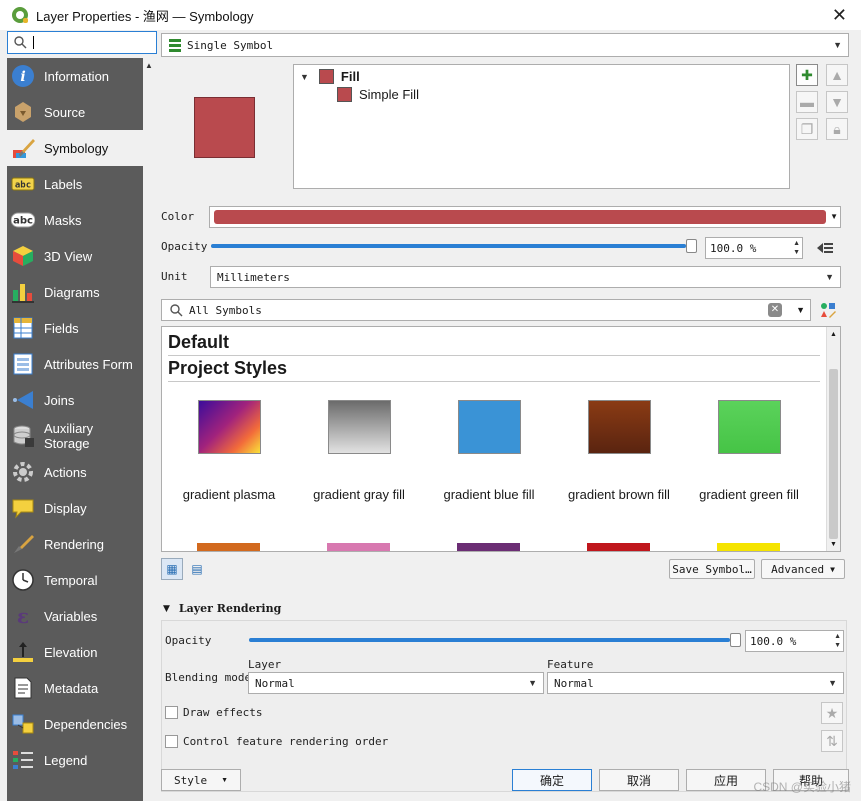 This screenshot has height=801, width=861. Describe the element at coordinates (75, 328) in the screenshot. I see `sidebar-item-fields: Fields` at that location.